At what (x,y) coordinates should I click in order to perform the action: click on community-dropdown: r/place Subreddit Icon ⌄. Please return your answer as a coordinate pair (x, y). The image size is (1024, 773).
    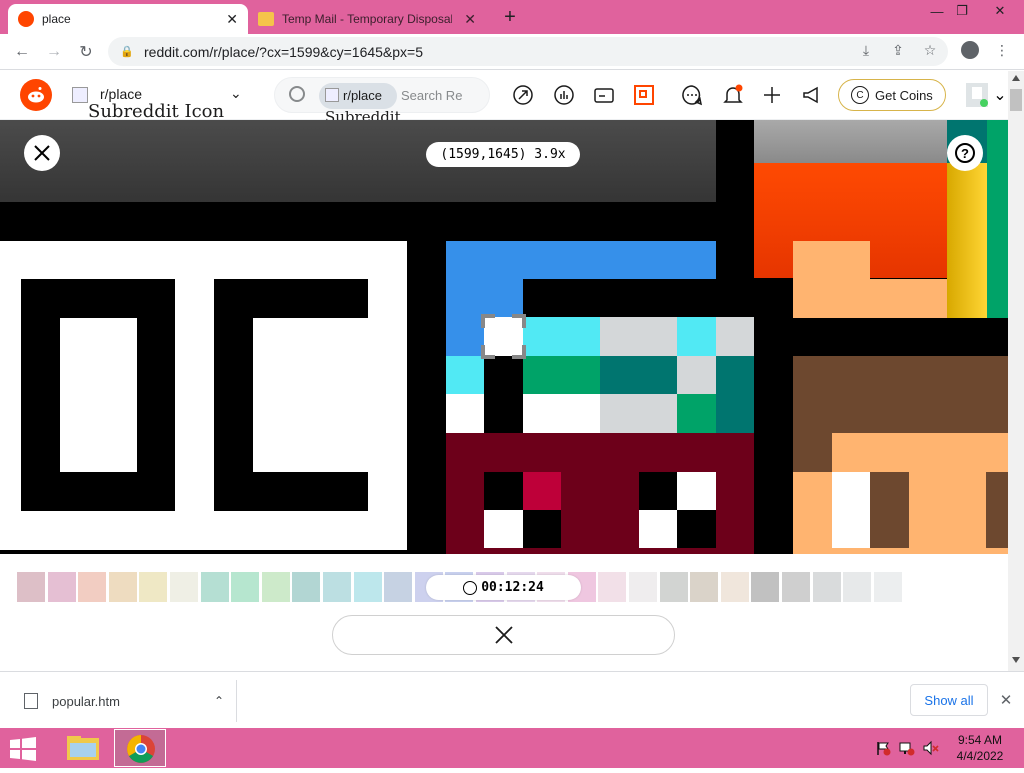
    Looking at the image, I should click on (160, 101).